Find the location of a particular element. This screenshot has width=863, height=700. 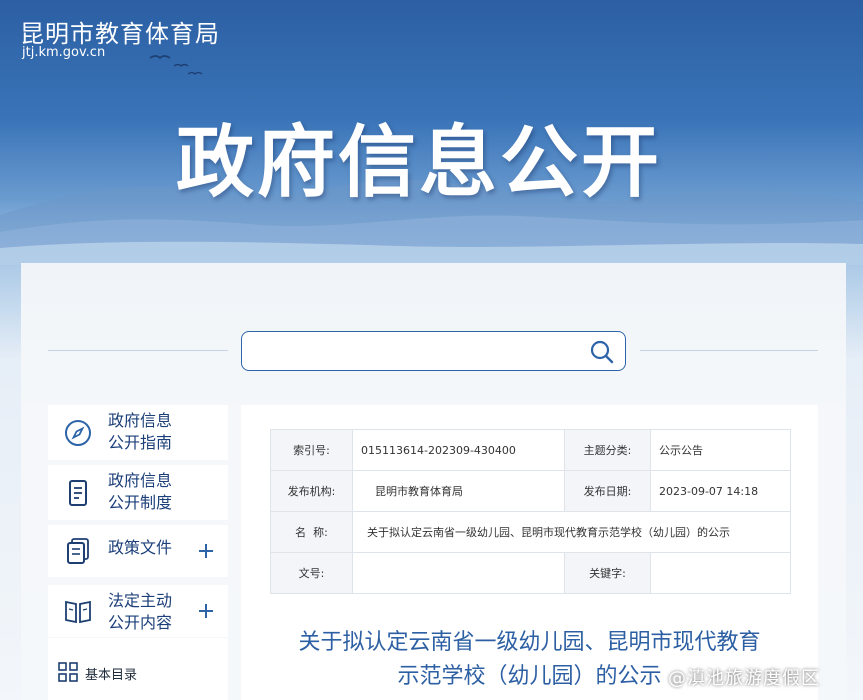

sidebar-item-guide: 政府信息 公开指南 is located at coordinates (138, 432).